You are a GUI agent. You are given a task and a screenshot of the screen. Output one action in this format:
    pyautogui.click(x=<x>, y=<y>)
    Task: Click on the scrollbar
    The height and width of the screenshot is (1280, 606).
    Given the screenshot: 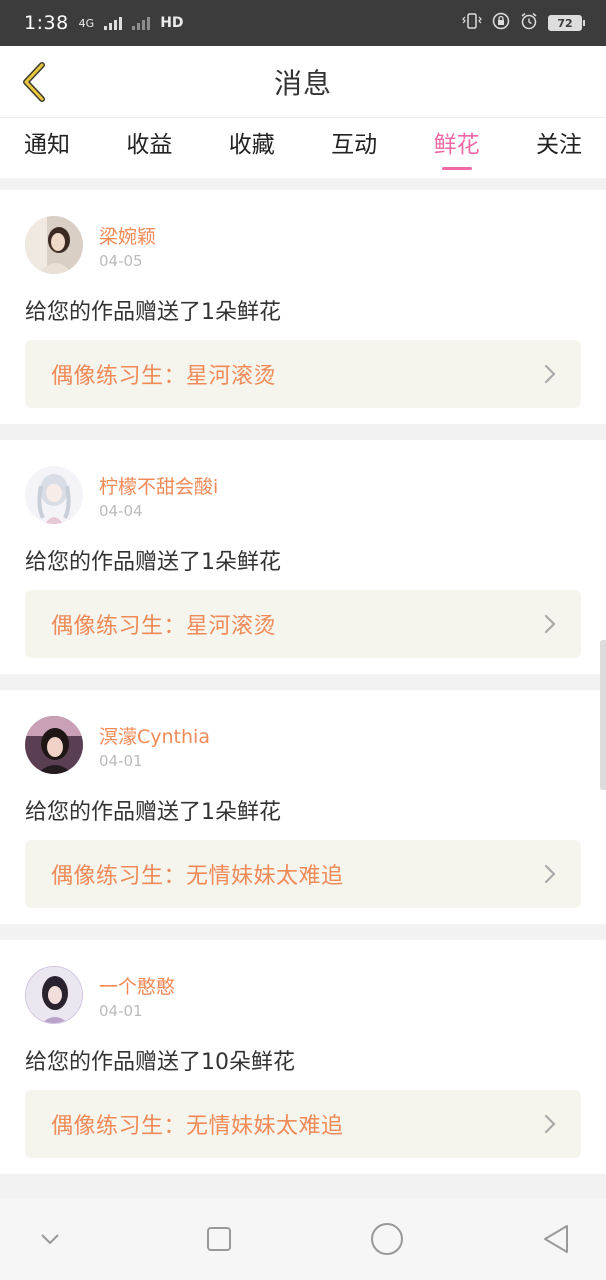 What is the action you would take?
    pyautogui.click(x=603, y=715)
    